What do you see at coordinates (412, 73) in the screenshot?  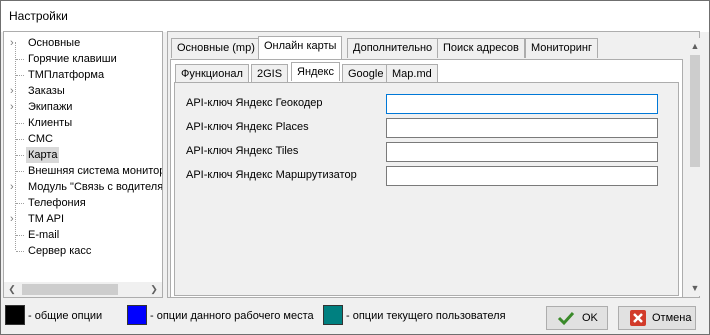 I see `tab-sub: Map.md` at bounding box center [412, 73].